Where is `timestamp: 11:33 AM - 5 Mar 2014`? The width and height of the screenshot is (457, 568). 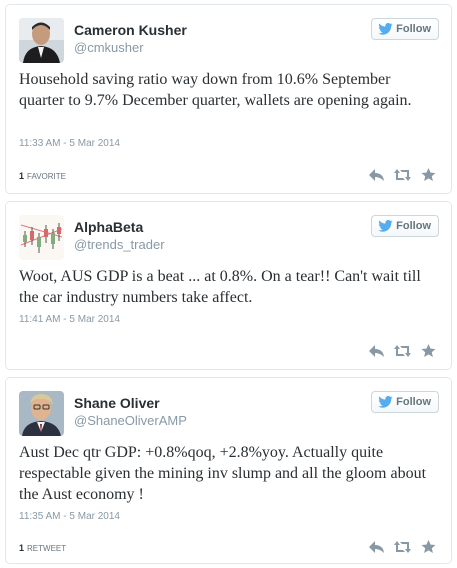
timestamp: 11:33 AM - 5 Mar 2014 is located at coordinates (69, 143).